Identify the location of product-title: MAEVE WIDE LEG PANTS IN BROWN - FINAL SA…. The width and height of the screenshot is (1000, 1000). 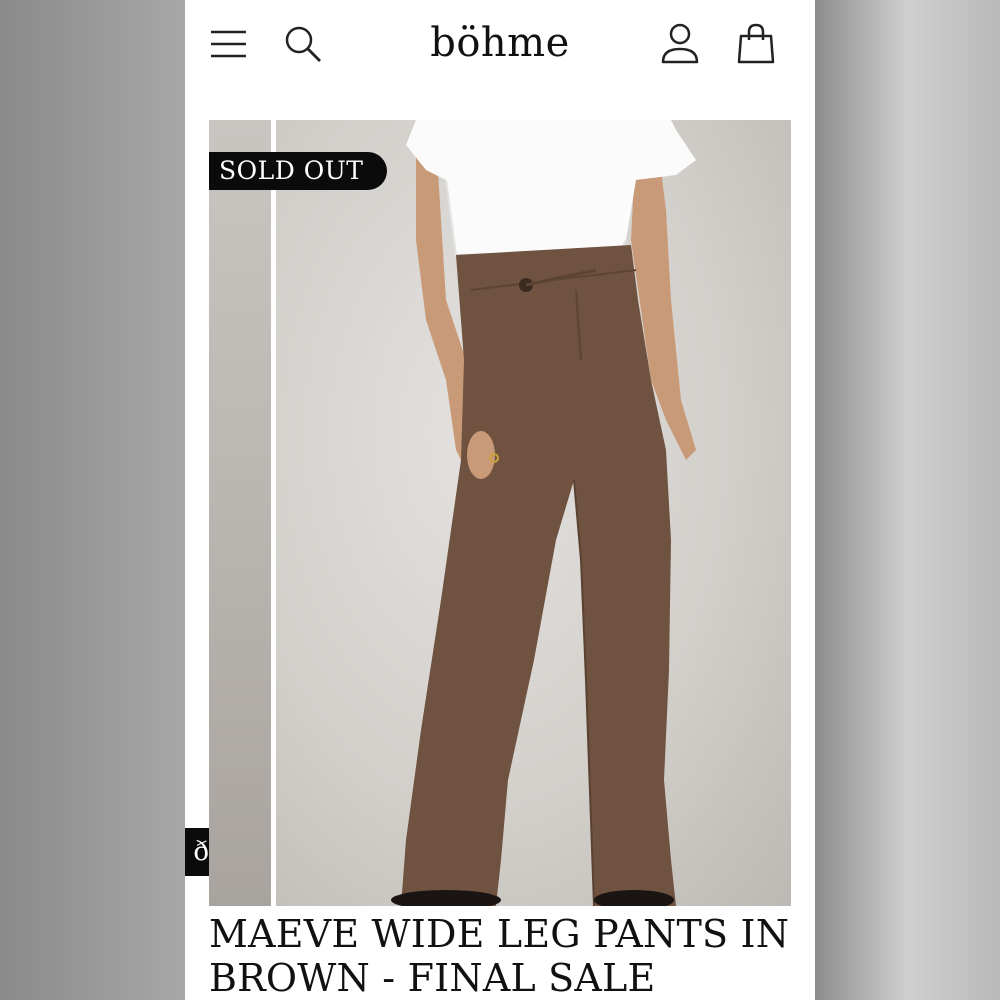
(499, 956).